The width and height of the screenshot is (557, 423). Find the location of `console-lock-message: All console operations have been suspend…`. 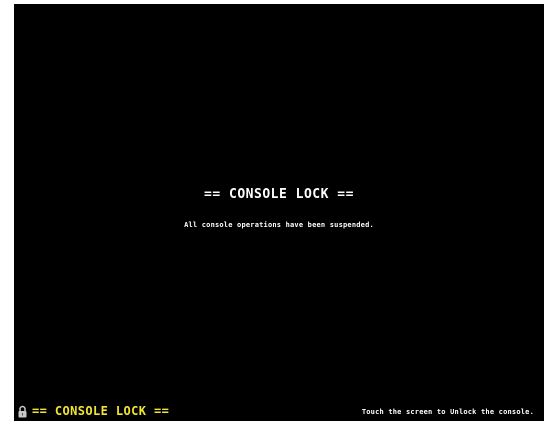

console-lock-message: All console operations have been suspend… is located at coordinates (279, 225).